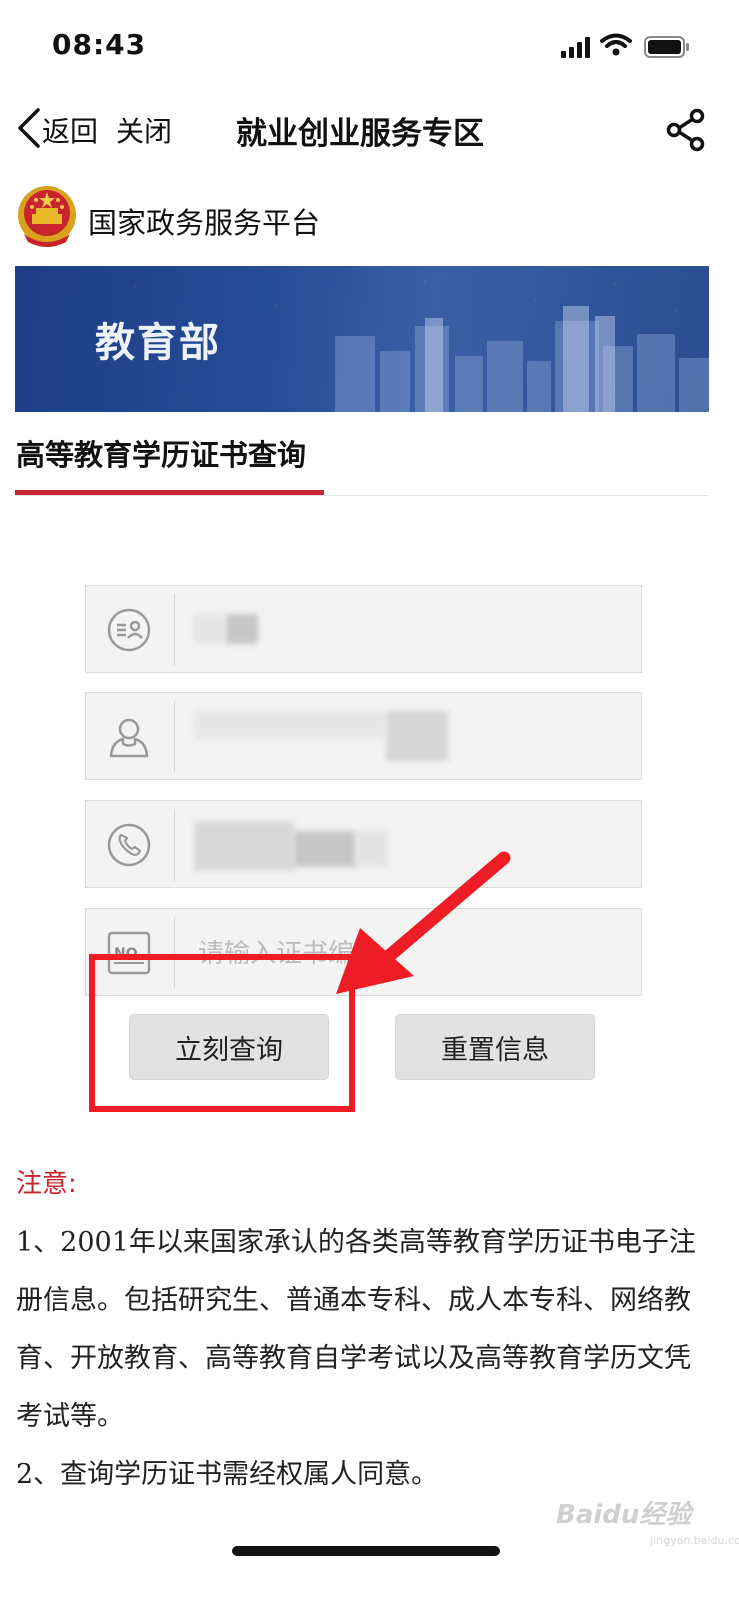  What do you see at coordinates (362, 495) in the screenshot?
I see `tab-divider` at bounding box center [362, 495].